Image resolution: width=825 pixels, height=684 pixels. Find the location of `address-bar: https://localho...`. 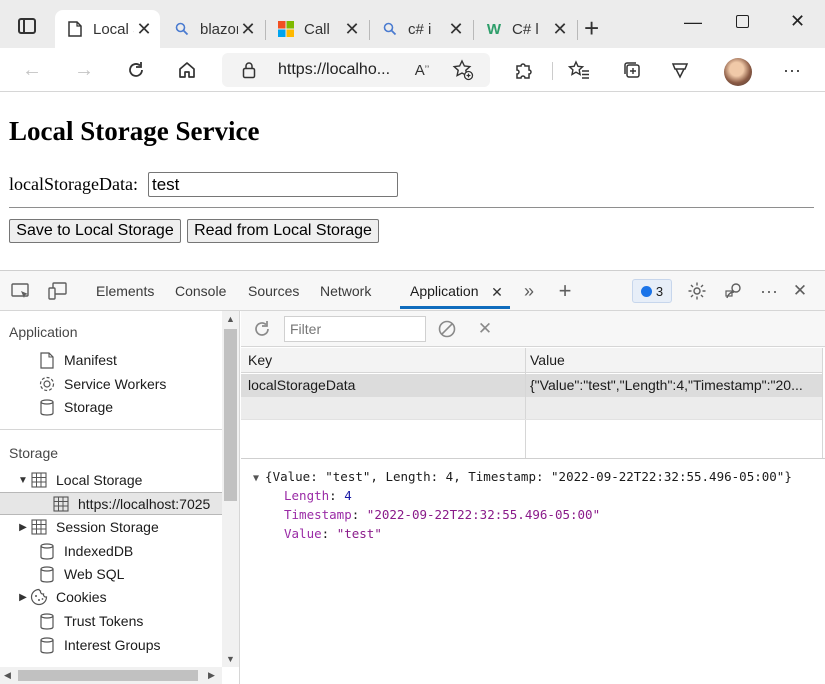

address-bar: https://localho... is located at coordinates (356, 70).